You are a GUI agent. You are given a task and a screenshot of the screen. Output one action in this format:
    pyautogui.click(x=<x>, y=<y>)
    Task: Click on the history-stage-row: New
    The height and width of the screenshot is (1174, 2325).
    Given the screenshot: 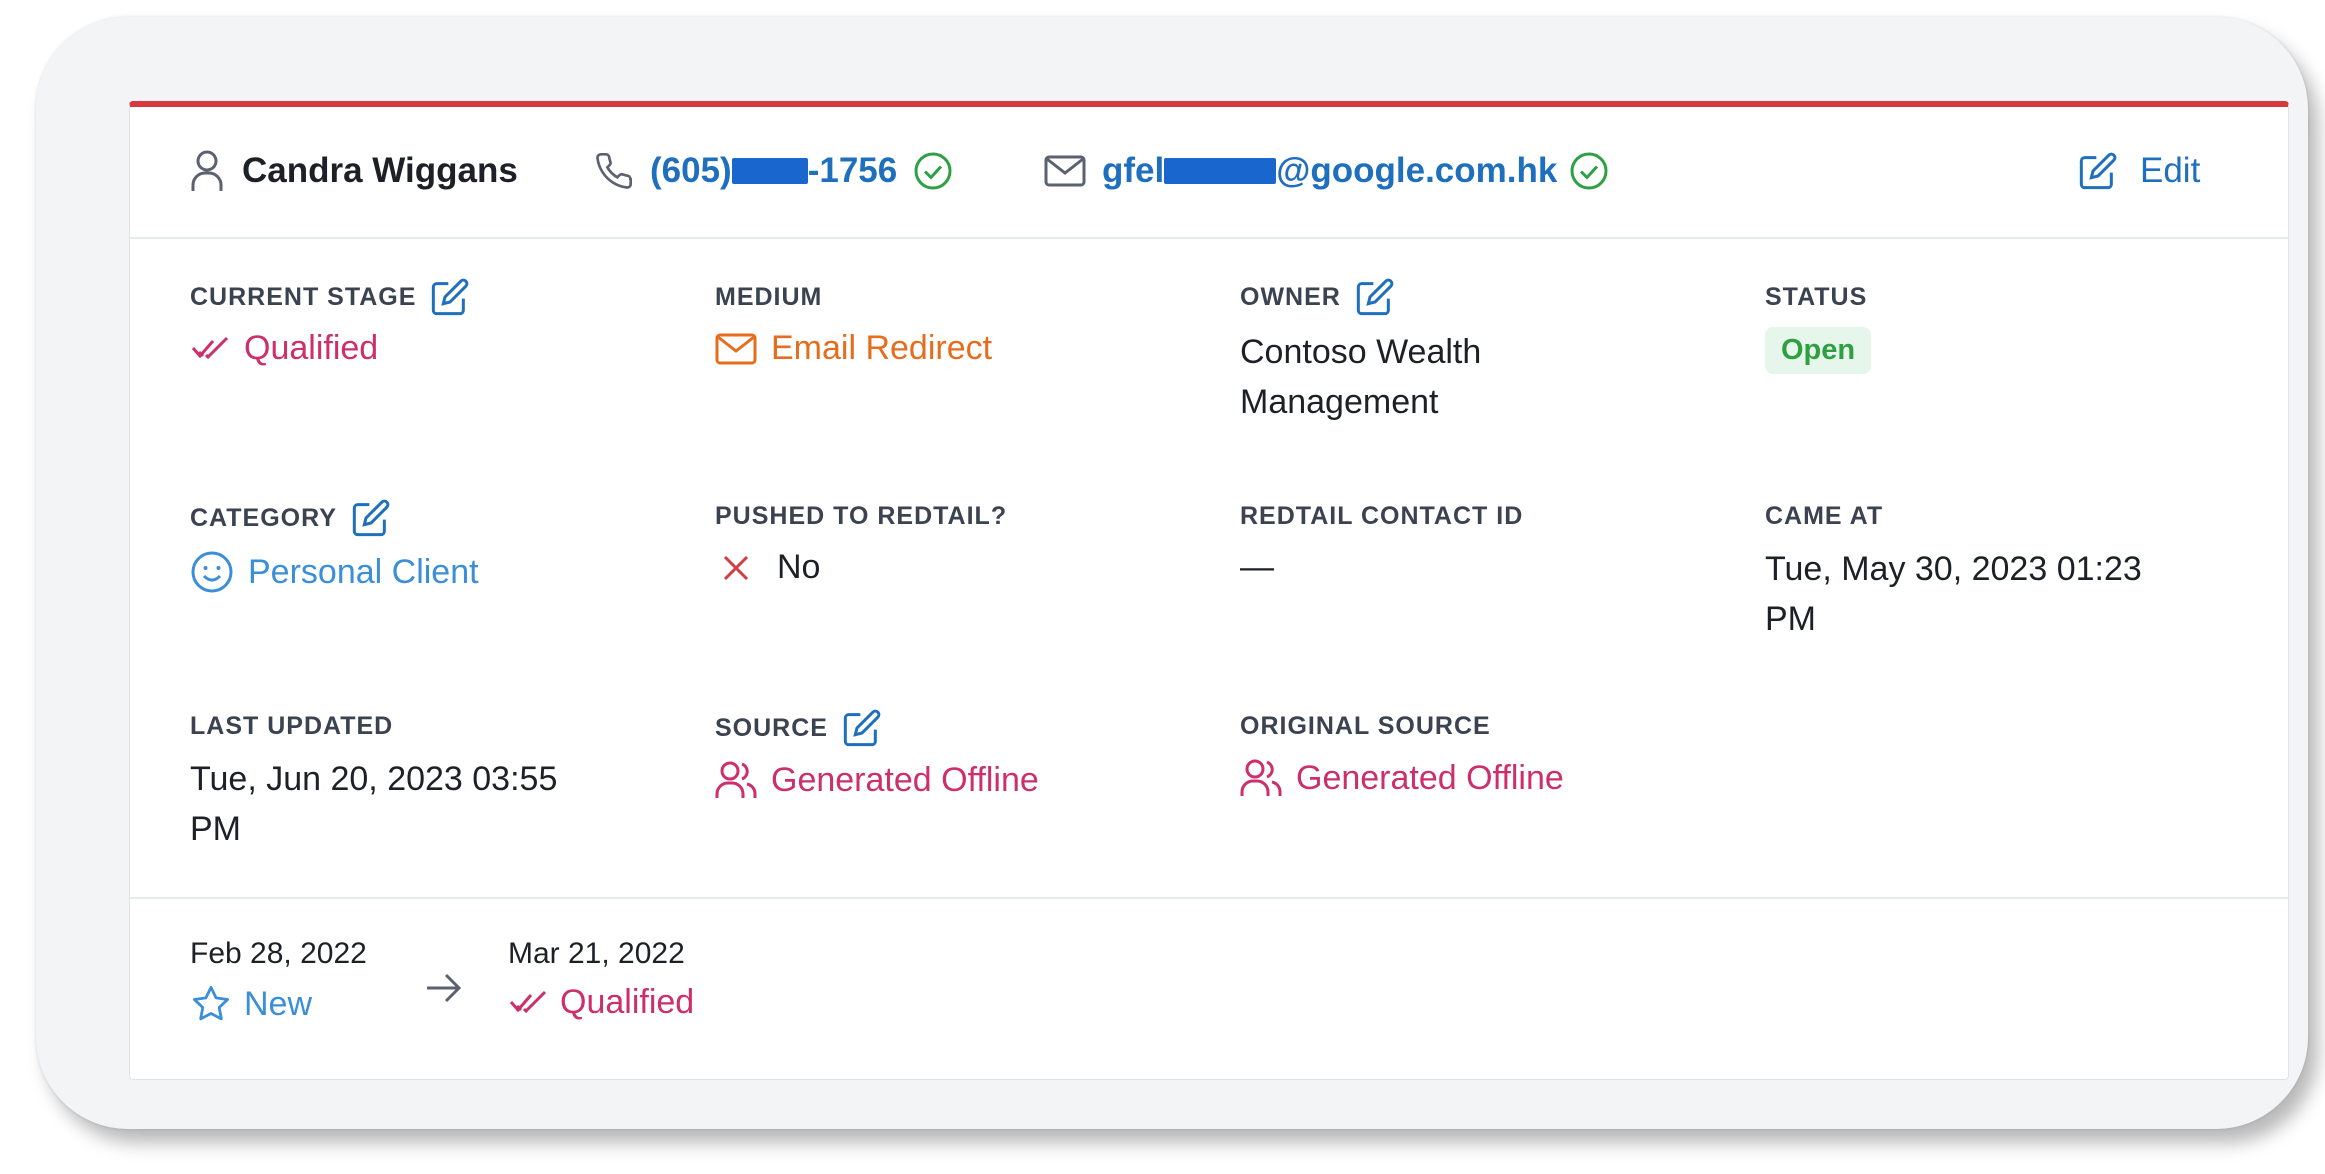 What is the action you would take?
    pyautogui.click(x=278, y=1004)
    